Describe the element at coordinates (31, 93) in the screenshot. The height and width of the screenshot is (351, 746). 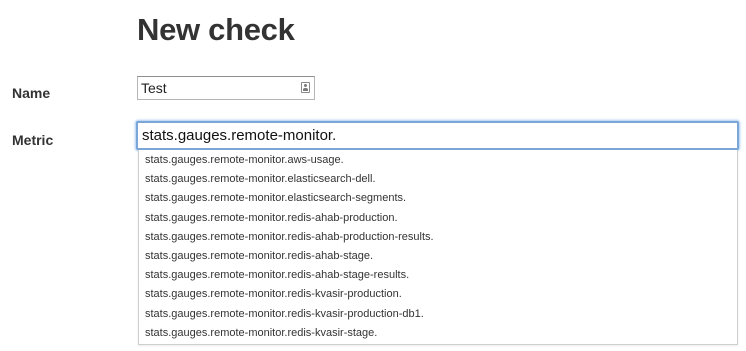
I see `name-label: Name` at that location.